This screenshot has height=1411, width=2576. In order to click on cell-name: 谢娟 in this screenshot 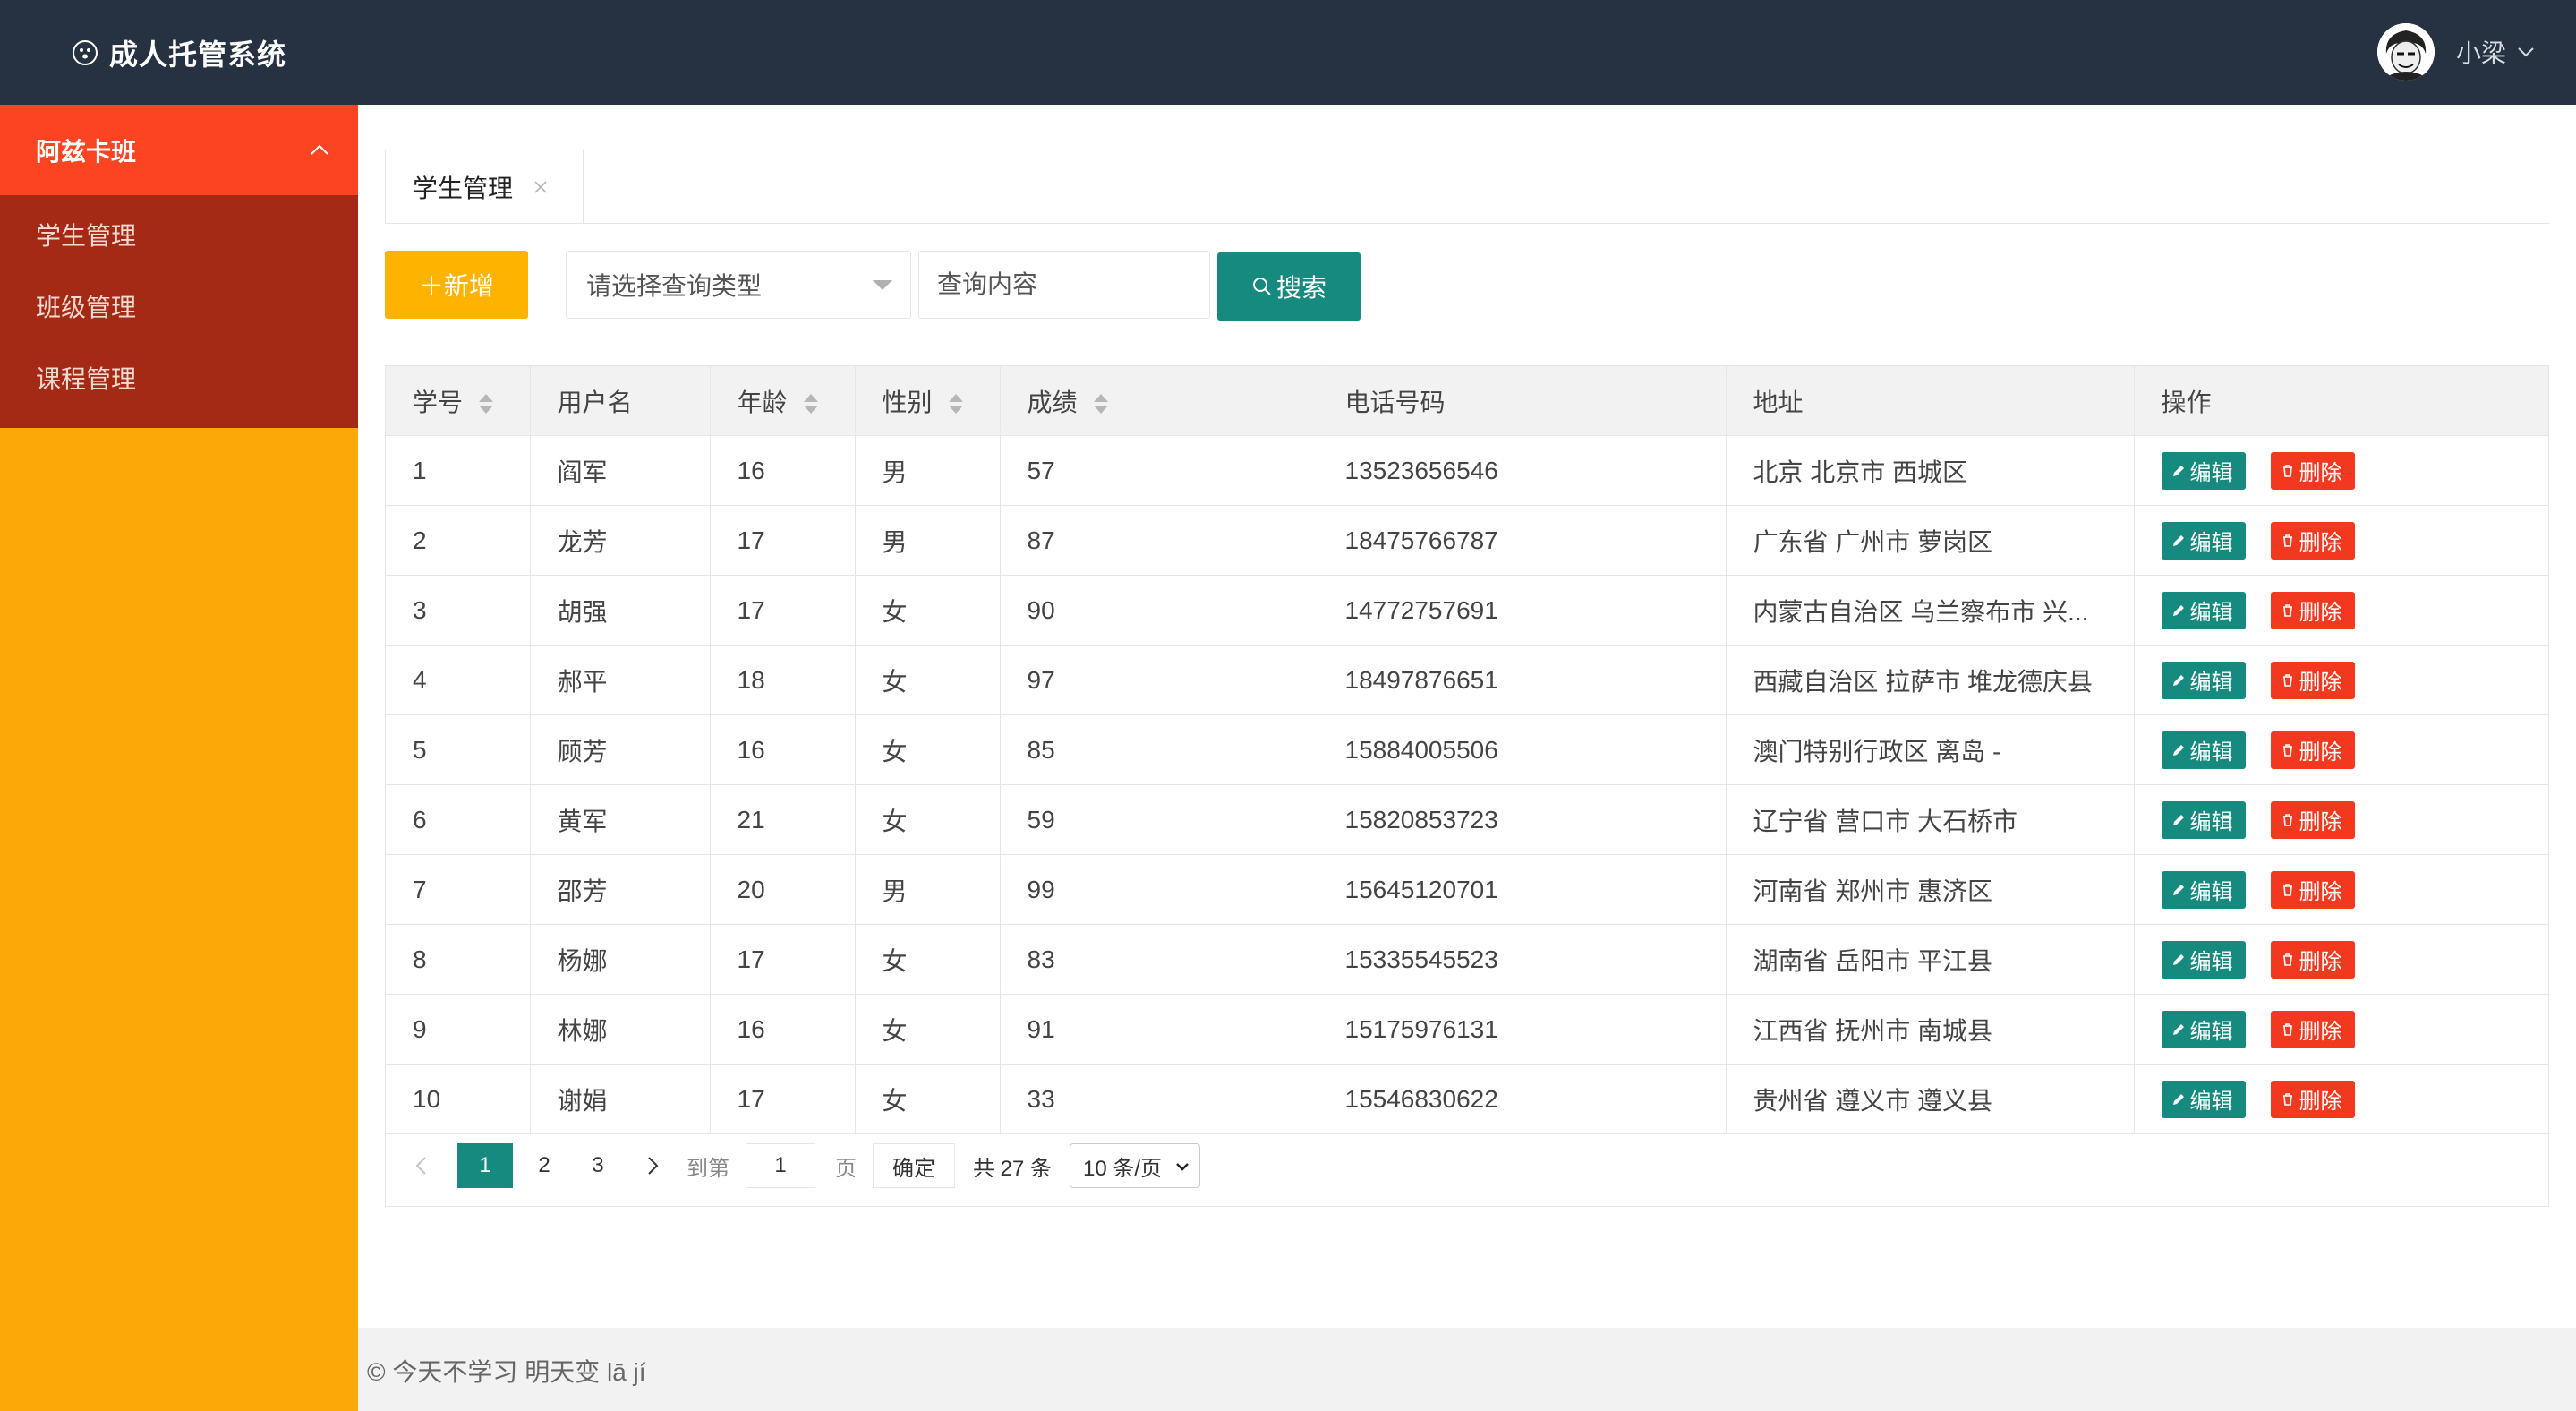, I will do `click(620, 1099)`.